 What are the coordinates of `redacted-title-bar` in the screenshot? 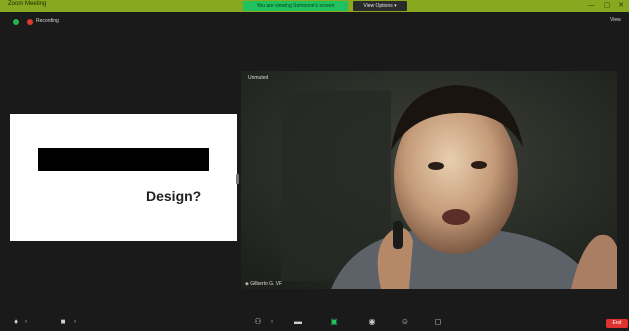 It's located at (123, 159).